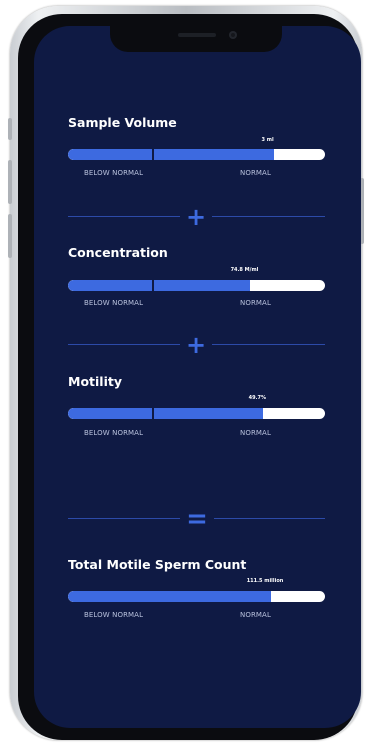 The width and height of the screenshot is (369, 745). What do you see at coordinates (255, 173) in the screenshot?
I see `sample-volume-normal-label: NORMAL` at bounding box center [255, 173].